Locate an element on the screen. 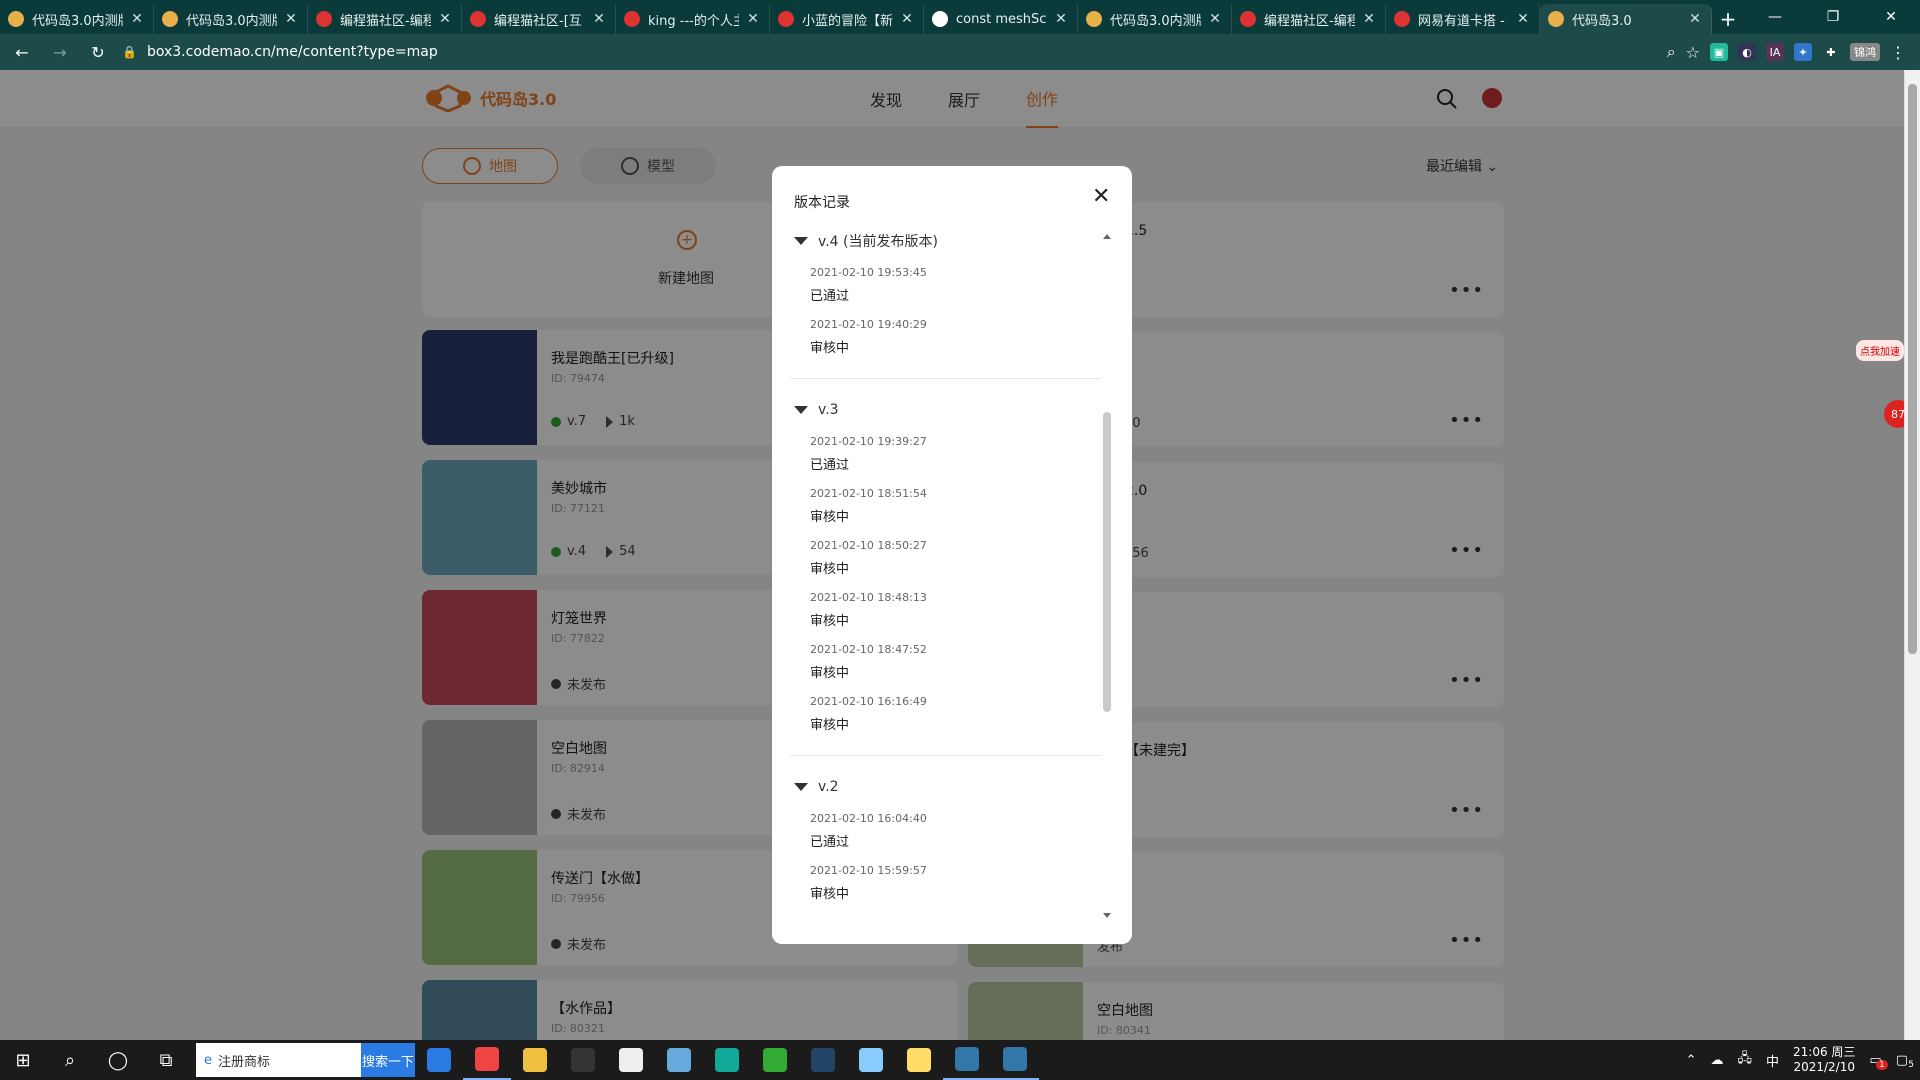  browser-tab: 小蓝的冒险【新 ✕ is located at coordinates (847, 19).